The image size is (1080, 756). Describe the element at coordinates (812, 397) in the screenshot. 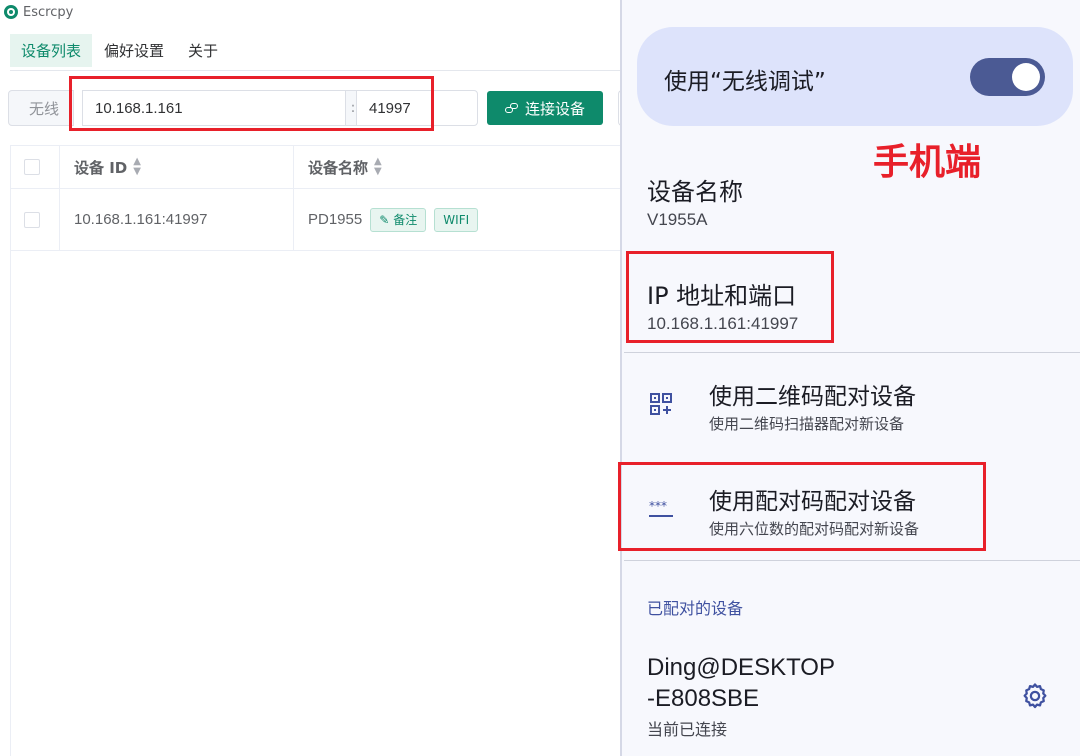

I see `qr-pair-title: 使用二维码配对设备` at that location.